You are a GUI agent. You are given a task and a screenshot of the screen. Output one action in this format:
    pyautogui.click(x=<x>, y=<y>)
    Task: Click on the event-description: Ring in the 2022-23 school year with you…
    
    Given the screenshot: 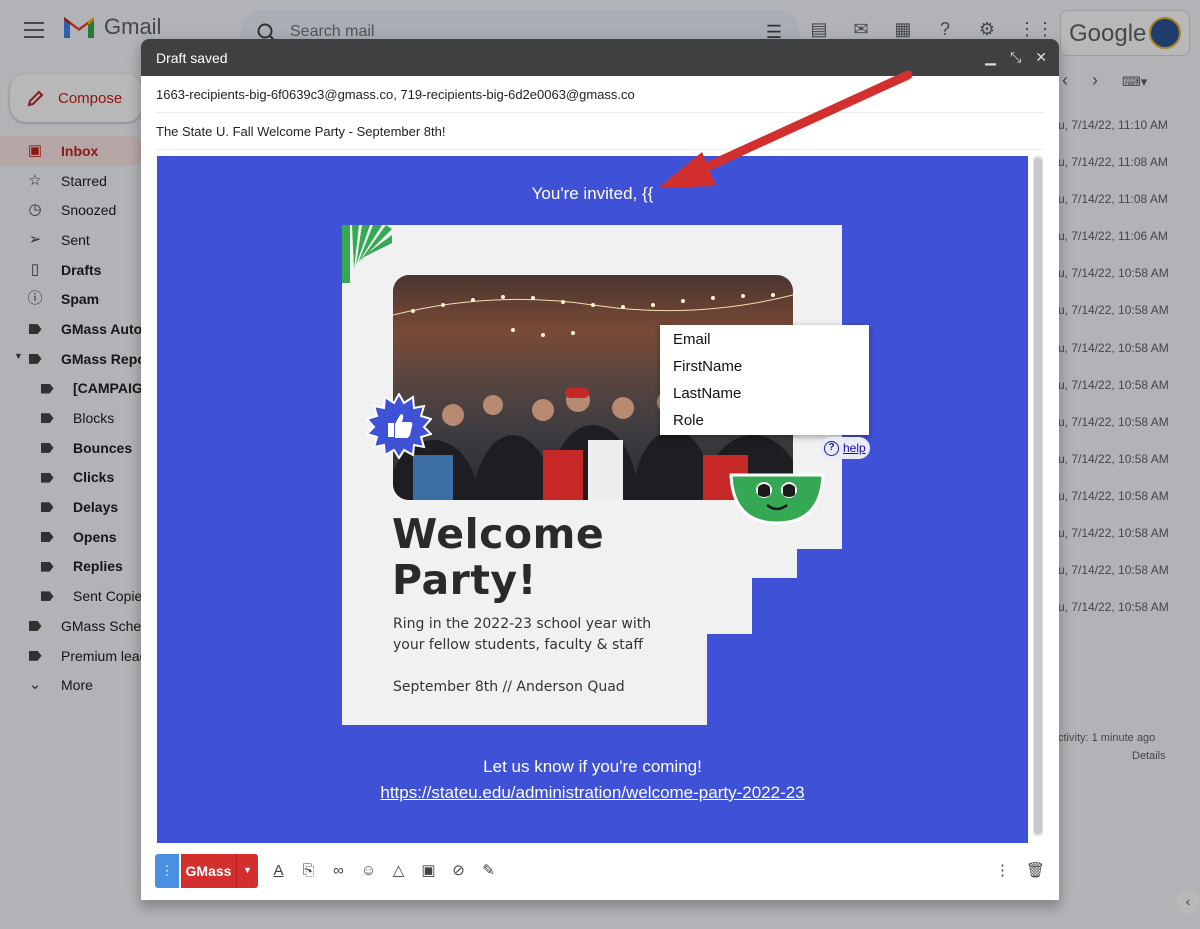 What is the action you would take?
    pyautogui.click(x=522, y=634)
    